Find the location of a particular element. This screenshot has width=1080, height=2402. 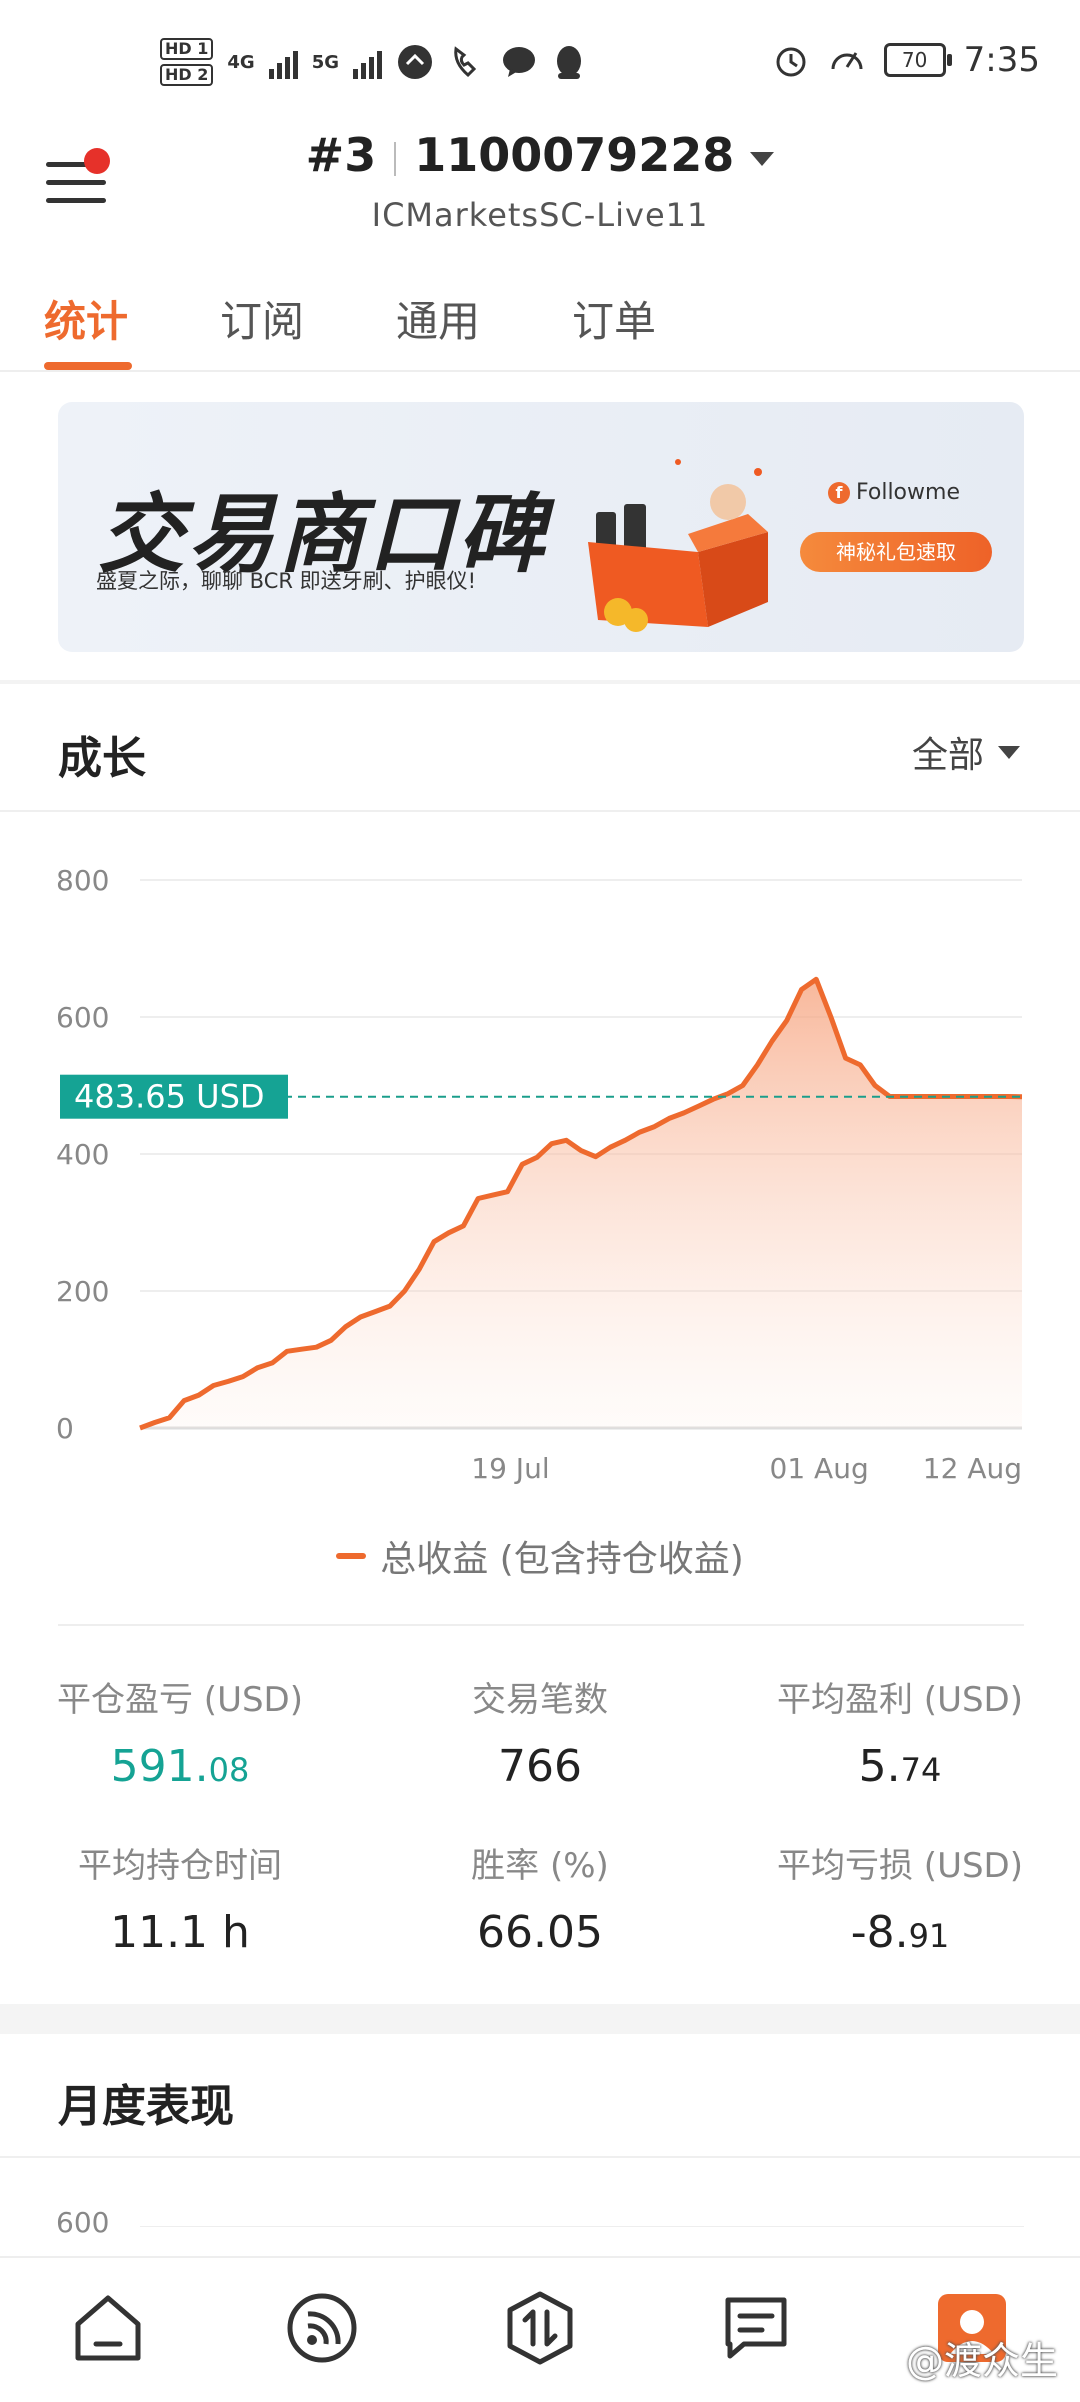

x-tick-label: 01 Aug is located at coordinates (819, 1468).